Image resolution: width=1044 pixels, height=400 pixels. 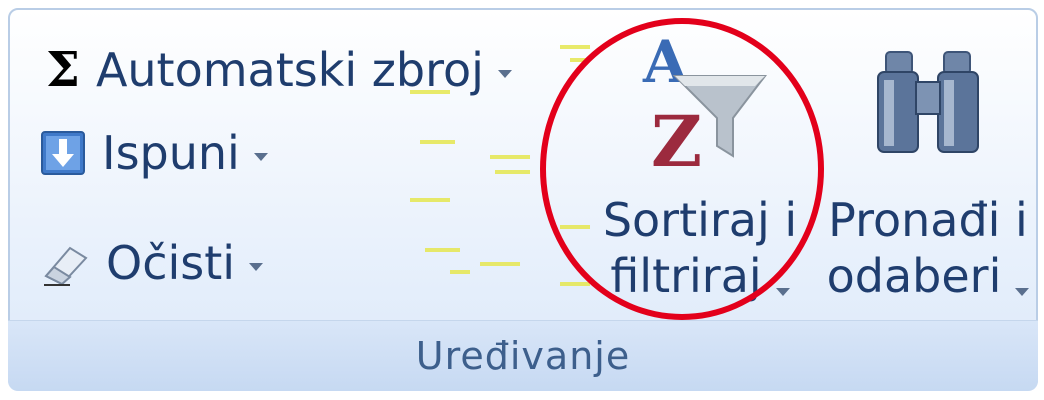 What do you see at coordinates (66, 266) in the screenshot?
I see `eraser-icon` at bounding box center [66, 266].